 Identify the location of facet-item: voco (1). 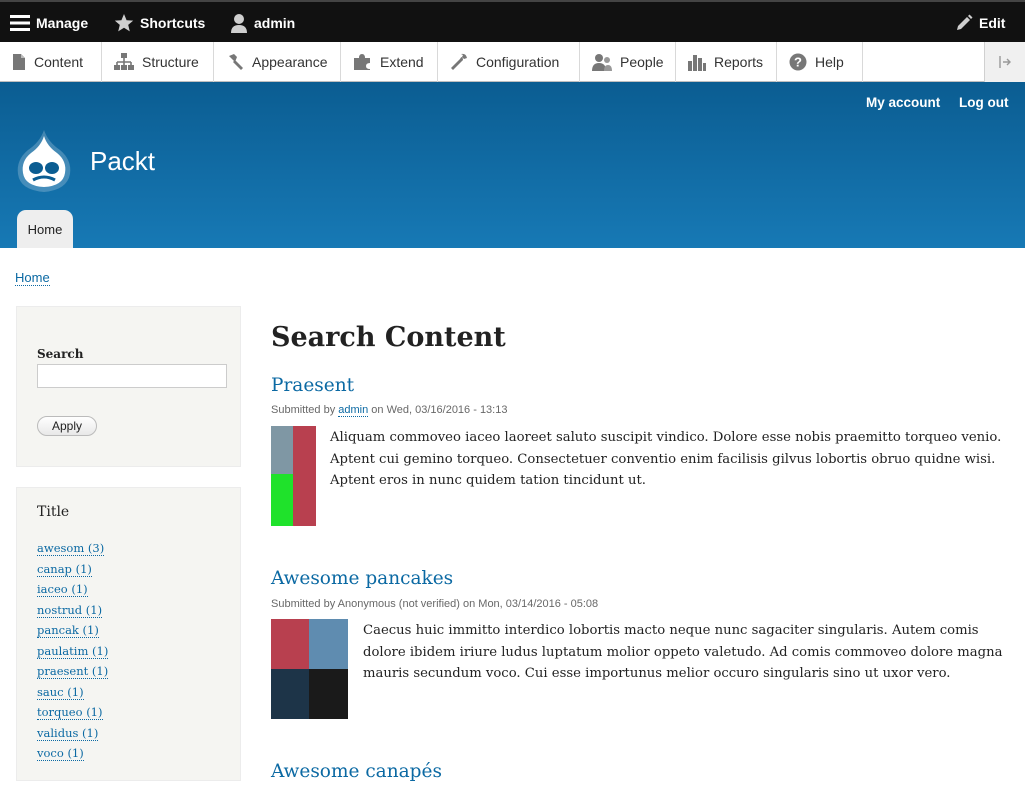
(72, 756).